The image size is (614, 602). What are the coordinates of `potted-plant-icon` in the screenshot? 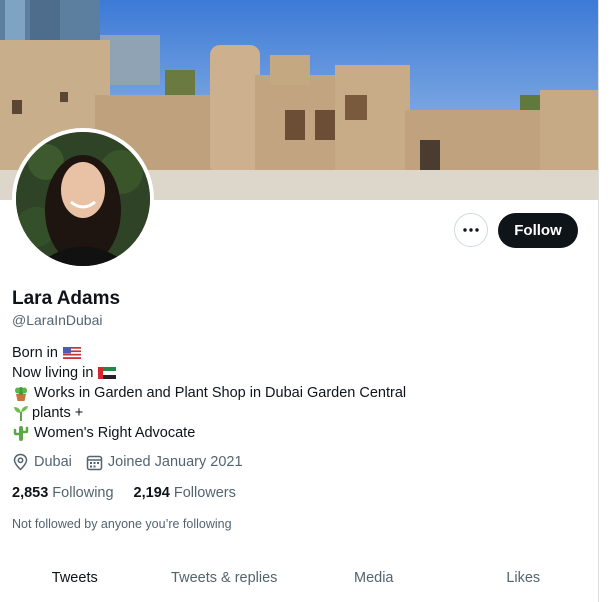 It's located at (21, 394).